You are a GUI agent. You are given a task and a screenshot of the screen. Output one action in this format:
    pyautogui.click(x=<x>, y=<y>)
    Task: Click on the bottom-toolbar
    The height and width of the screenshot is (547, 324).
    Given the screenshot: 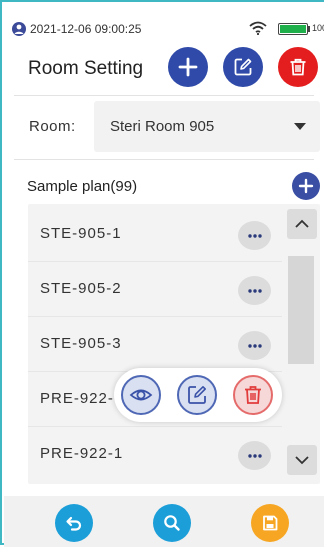 What is the action you would take?
    pyautogui.click(x=164, y=521)
    